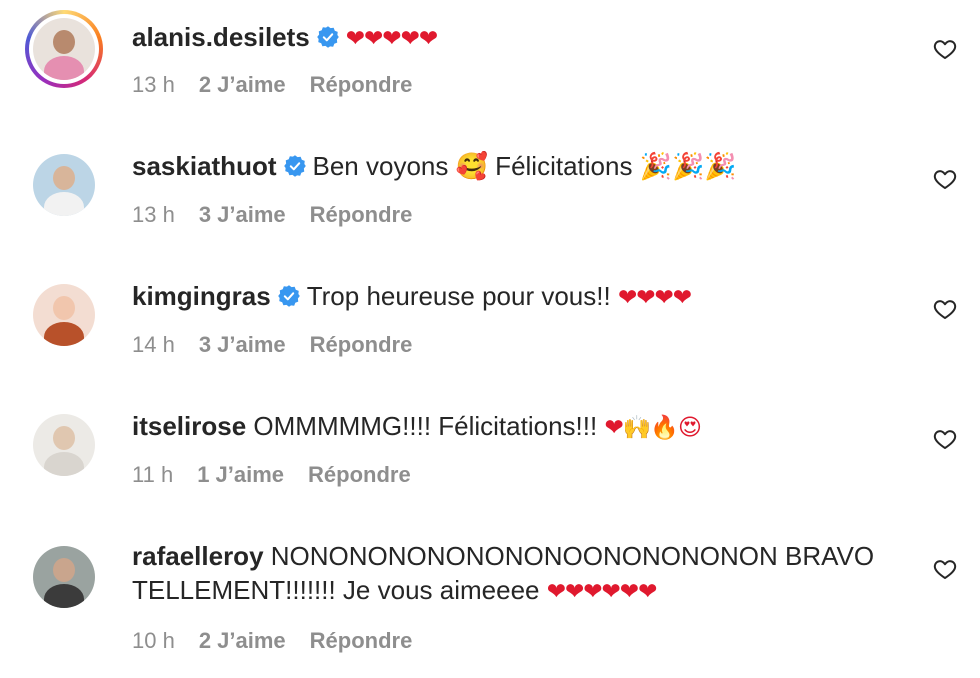  I want to click on comment-meta: 13 h 2 J’aime Répondre, so click(272, 85).